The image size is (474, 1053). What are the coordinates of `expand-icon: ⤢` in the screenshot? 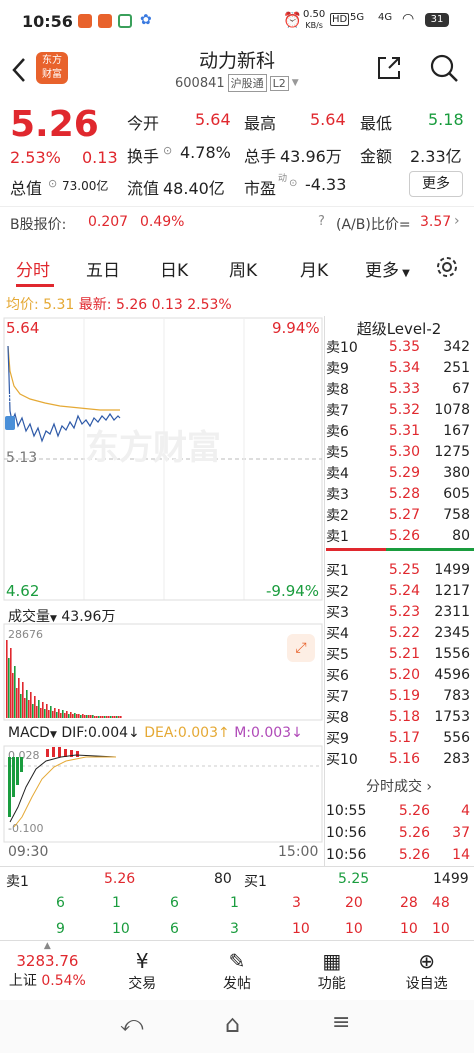 It's located at (301, 648).